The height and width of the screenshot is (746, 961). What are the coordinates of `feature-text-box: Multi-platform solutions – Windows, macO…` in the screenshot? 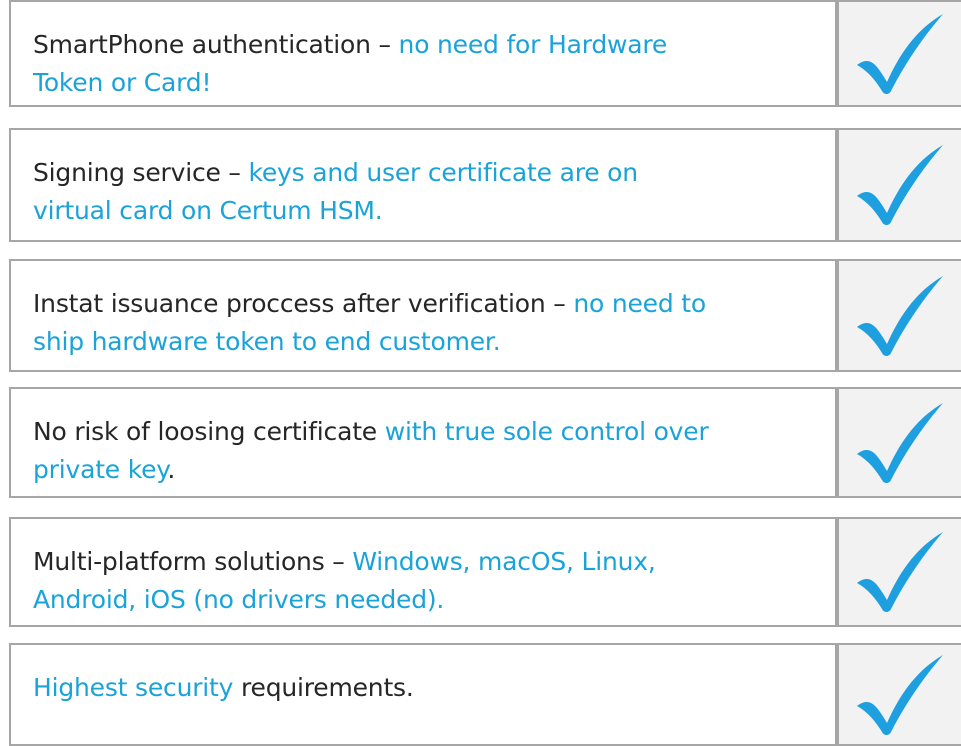 It's located at (423, 572).